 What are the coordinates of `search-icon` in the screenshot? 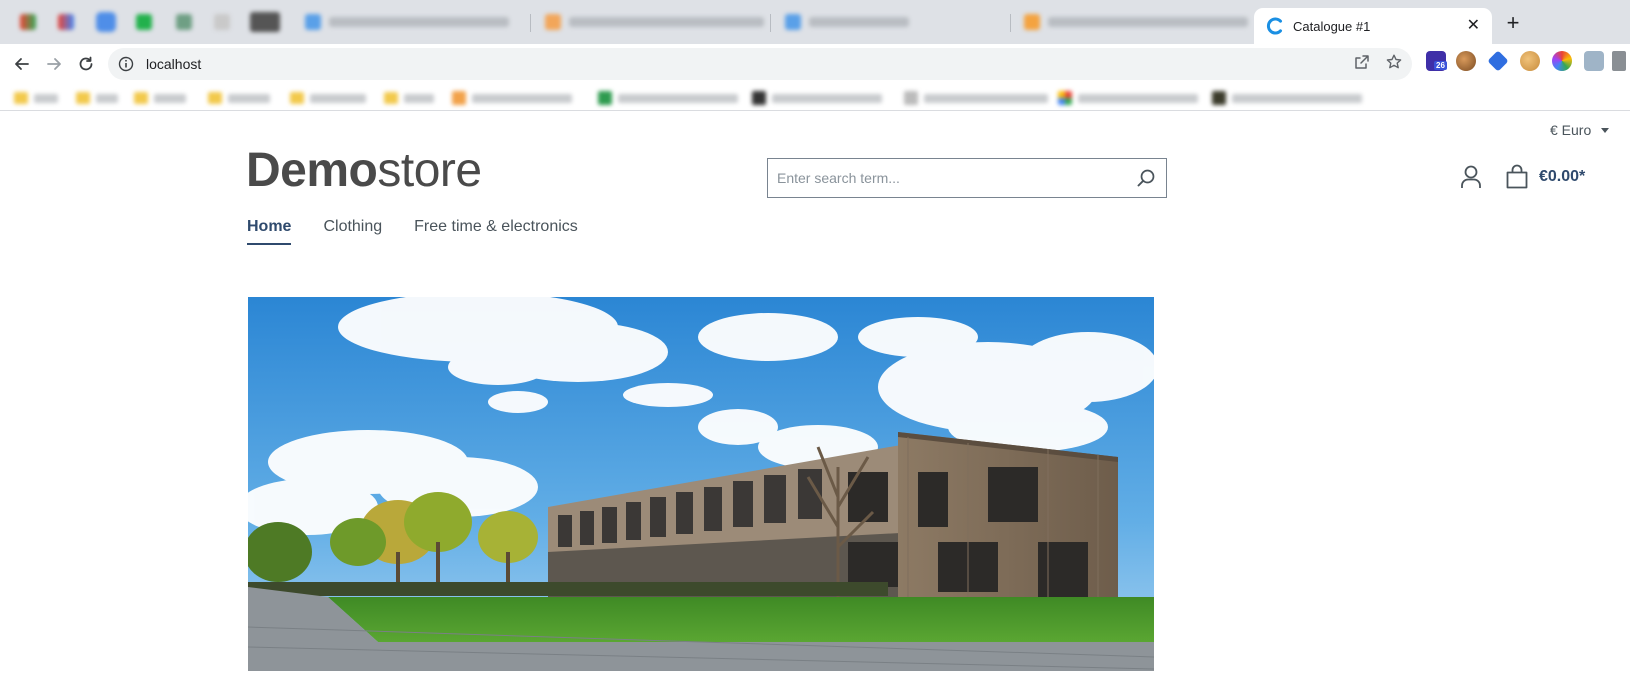 It's located at (1146, 178).